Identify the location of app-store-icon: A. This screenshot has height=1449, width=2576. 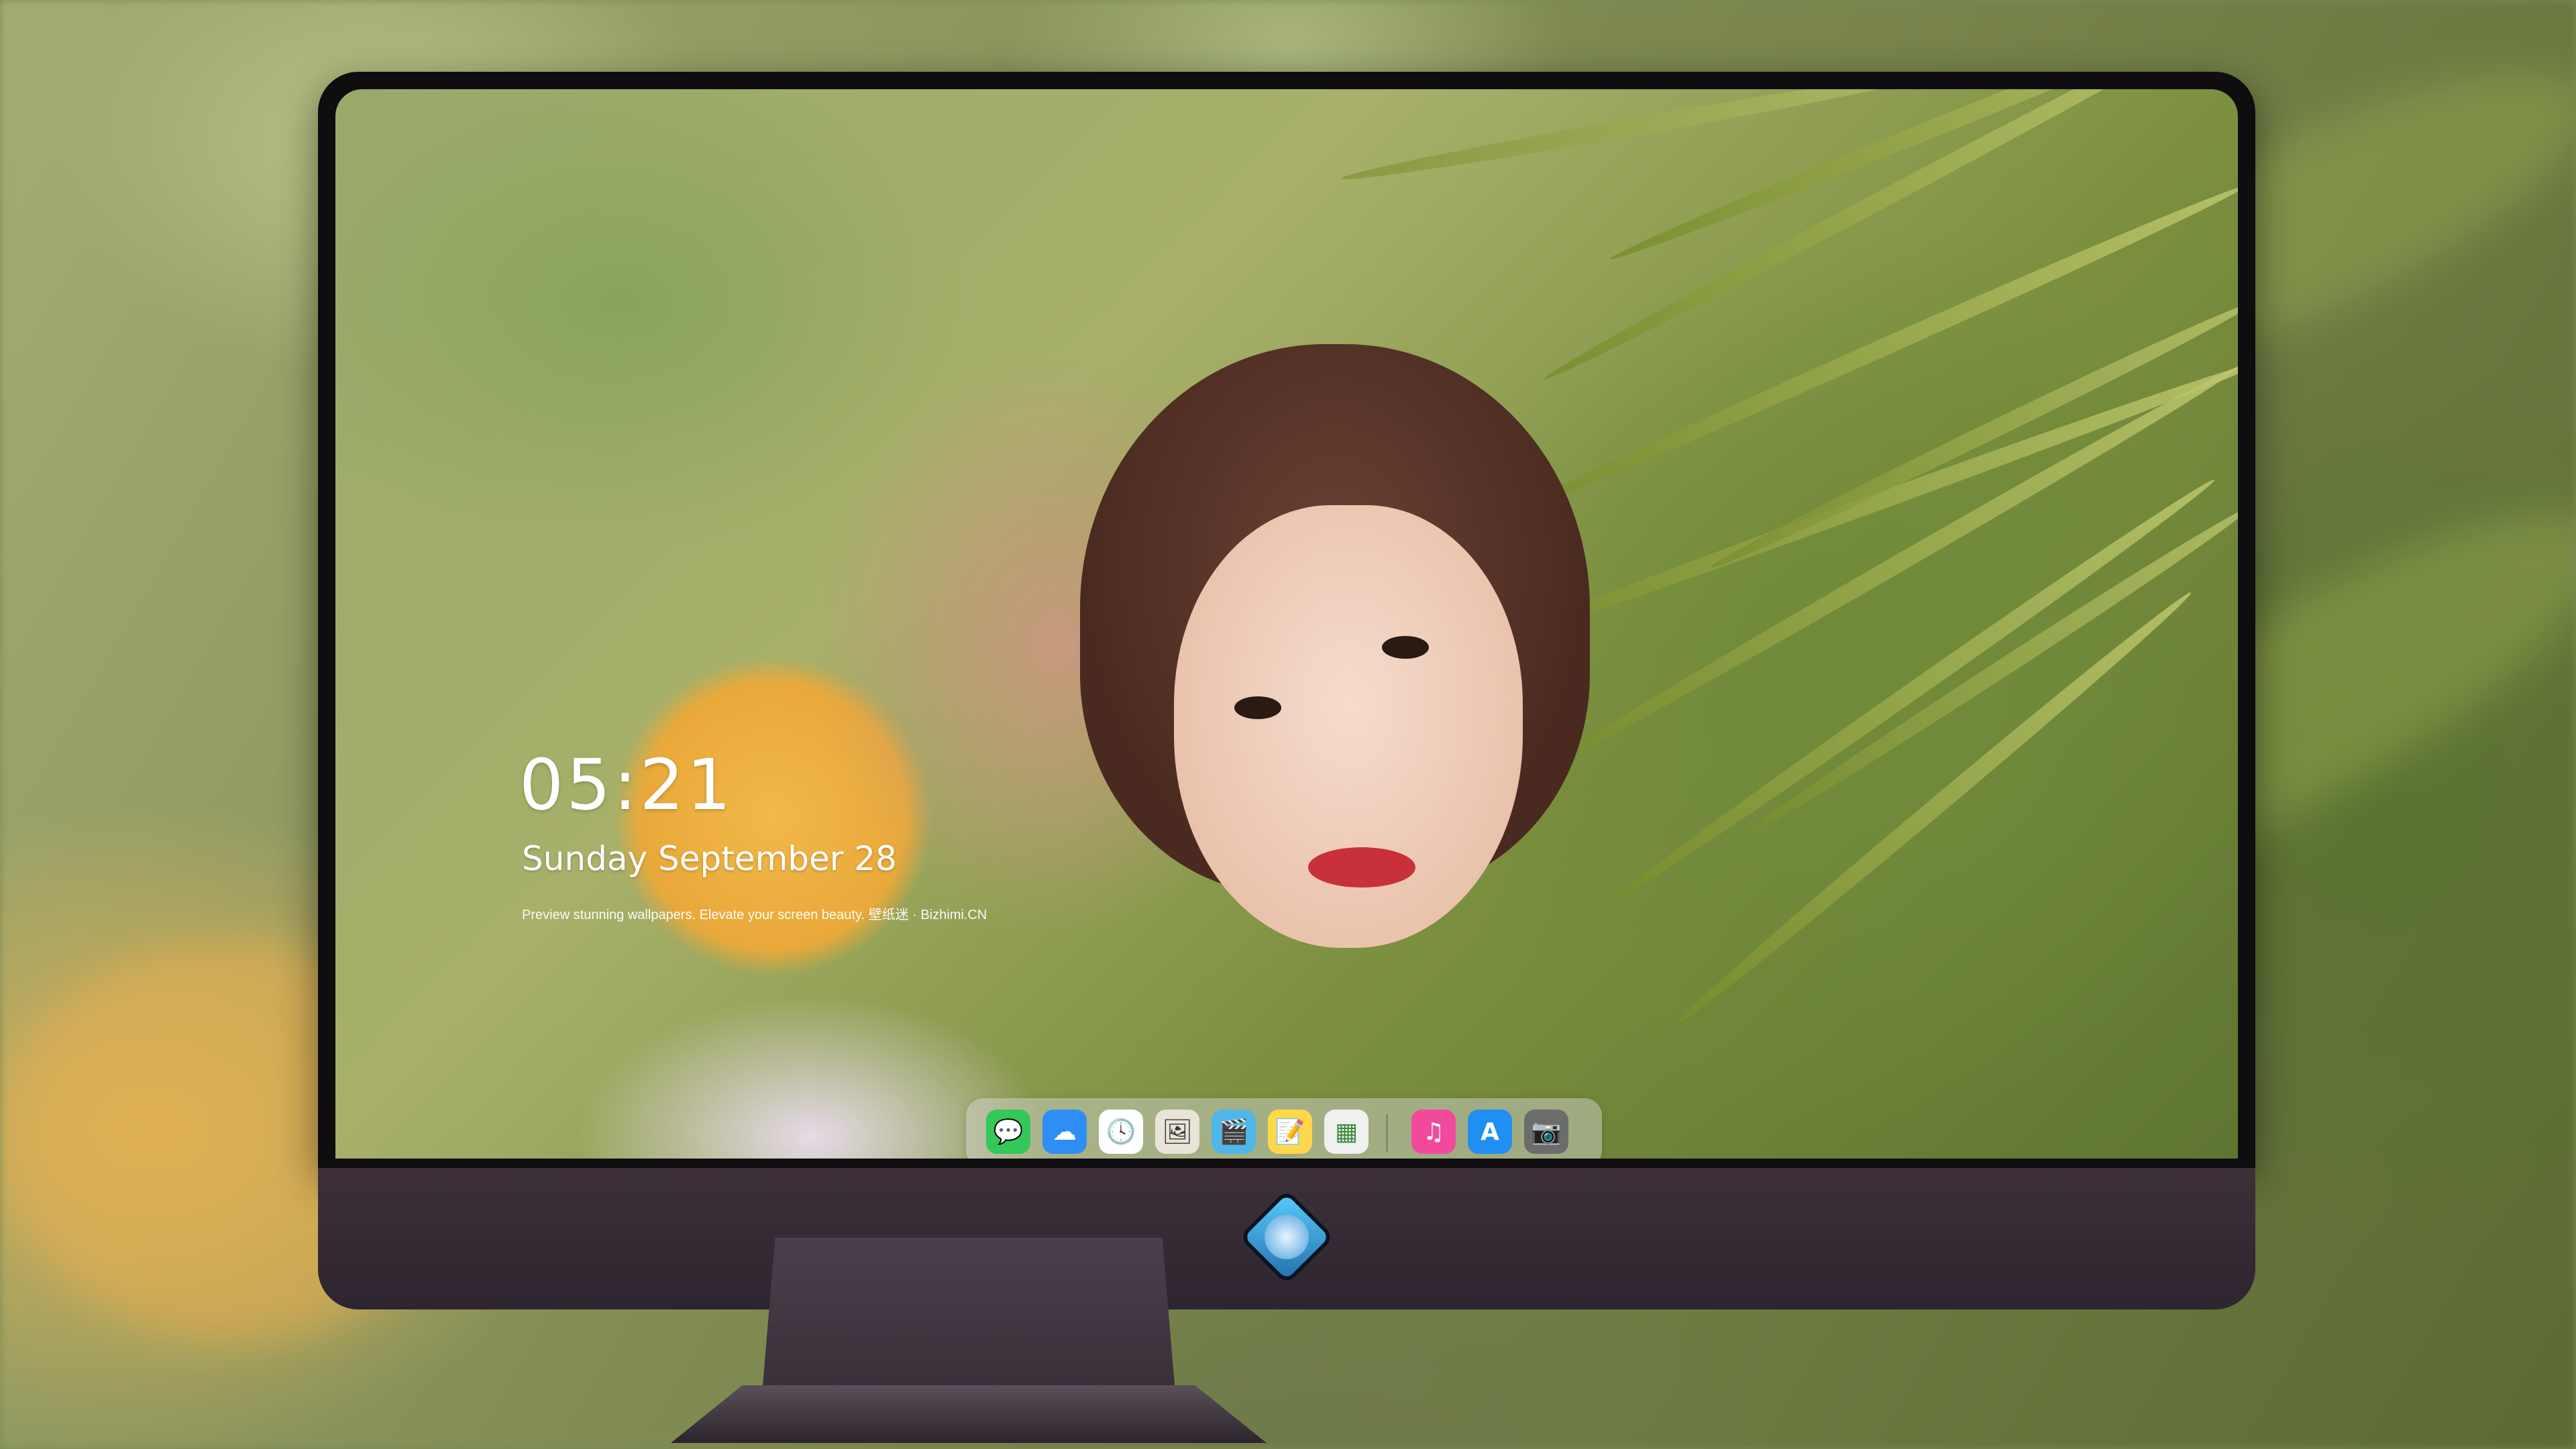
(1490, 1132).